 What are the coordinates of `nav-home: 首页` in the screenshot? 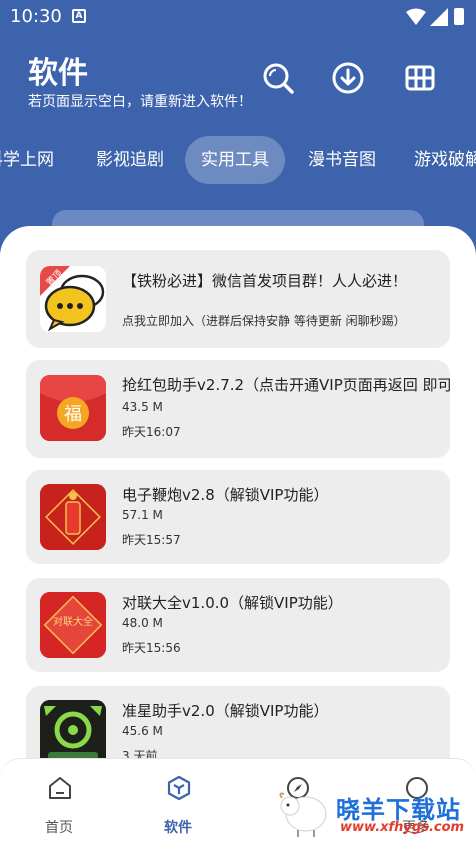 It's located at (59, 802).